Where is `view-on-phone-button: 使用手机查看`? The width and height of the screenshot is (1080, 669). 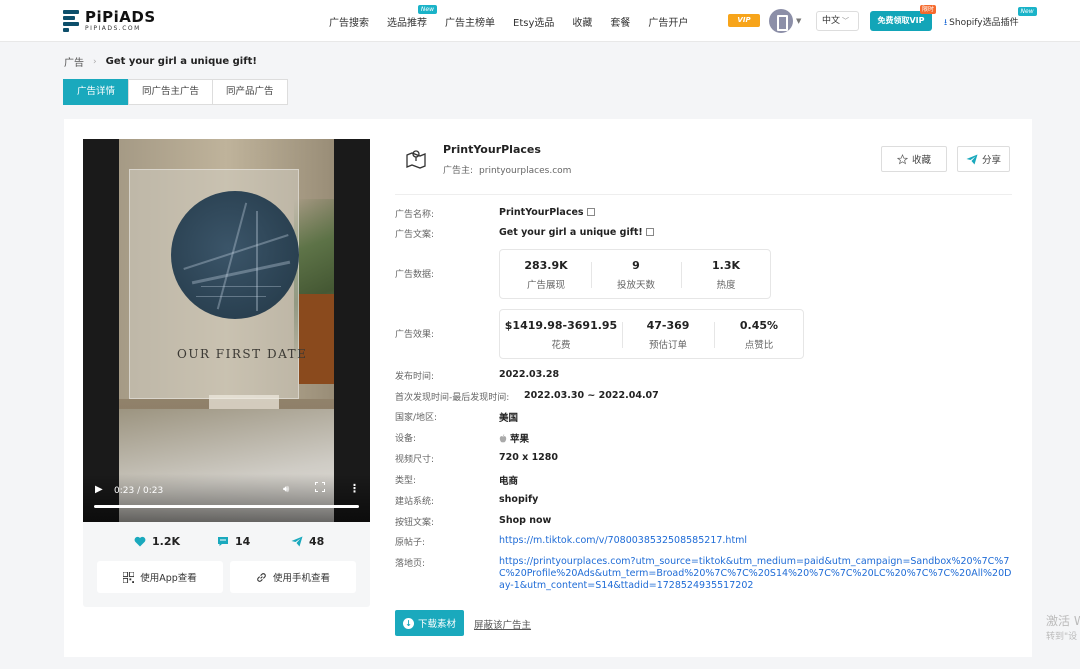 view-on-phone-button: 使用手机查看 is located at coordinates (293, 577).